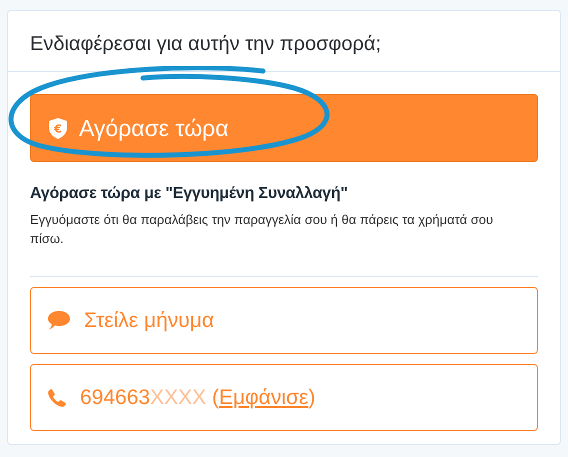 The height and width of the screenshot is (457, 568). Describe the element at coordinates (206, 44) in the screenshot. I see `card-title: Ενδιαφέρεσαι για αυτήν την προσφορά;` at that location.